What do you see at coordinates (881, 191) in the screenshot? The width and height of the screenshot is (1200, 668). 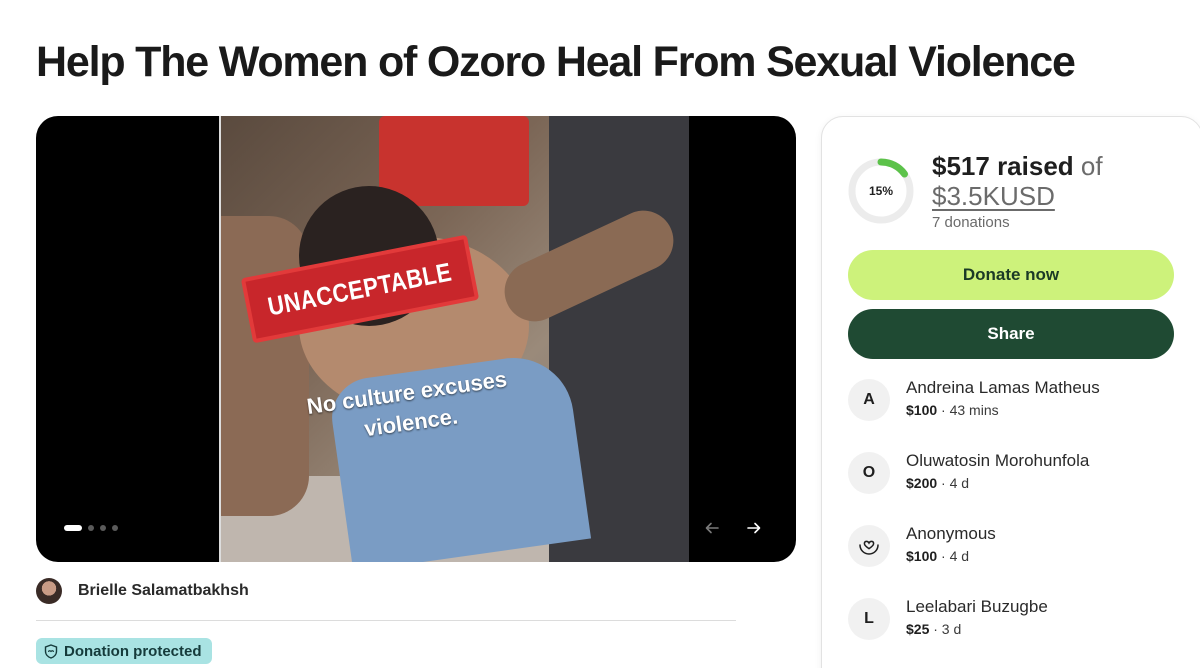 I see `progress-percent: 15%` at bounding box center [881, 191].